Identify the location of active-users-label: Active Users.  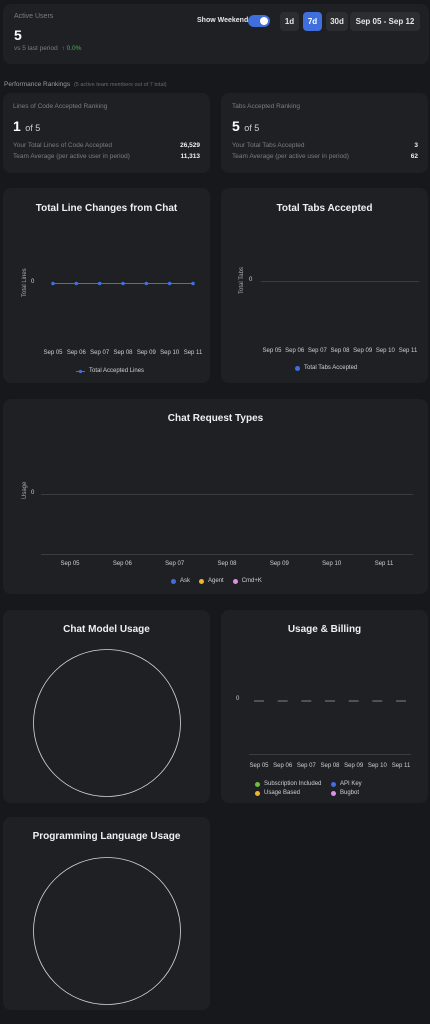
(34, 16).